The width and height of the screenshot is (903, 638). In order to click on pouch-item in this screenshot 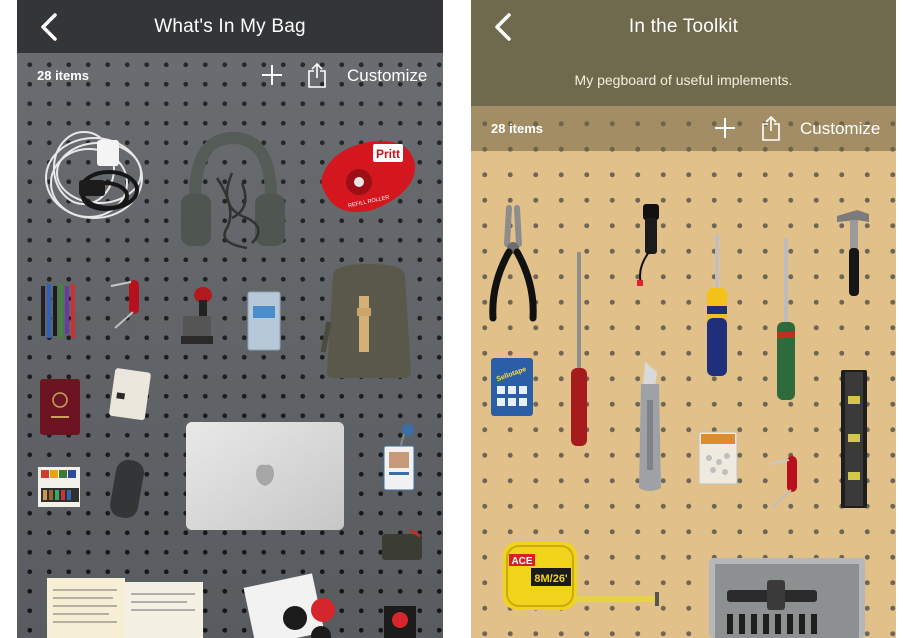, I will do `click(402, 544)`.